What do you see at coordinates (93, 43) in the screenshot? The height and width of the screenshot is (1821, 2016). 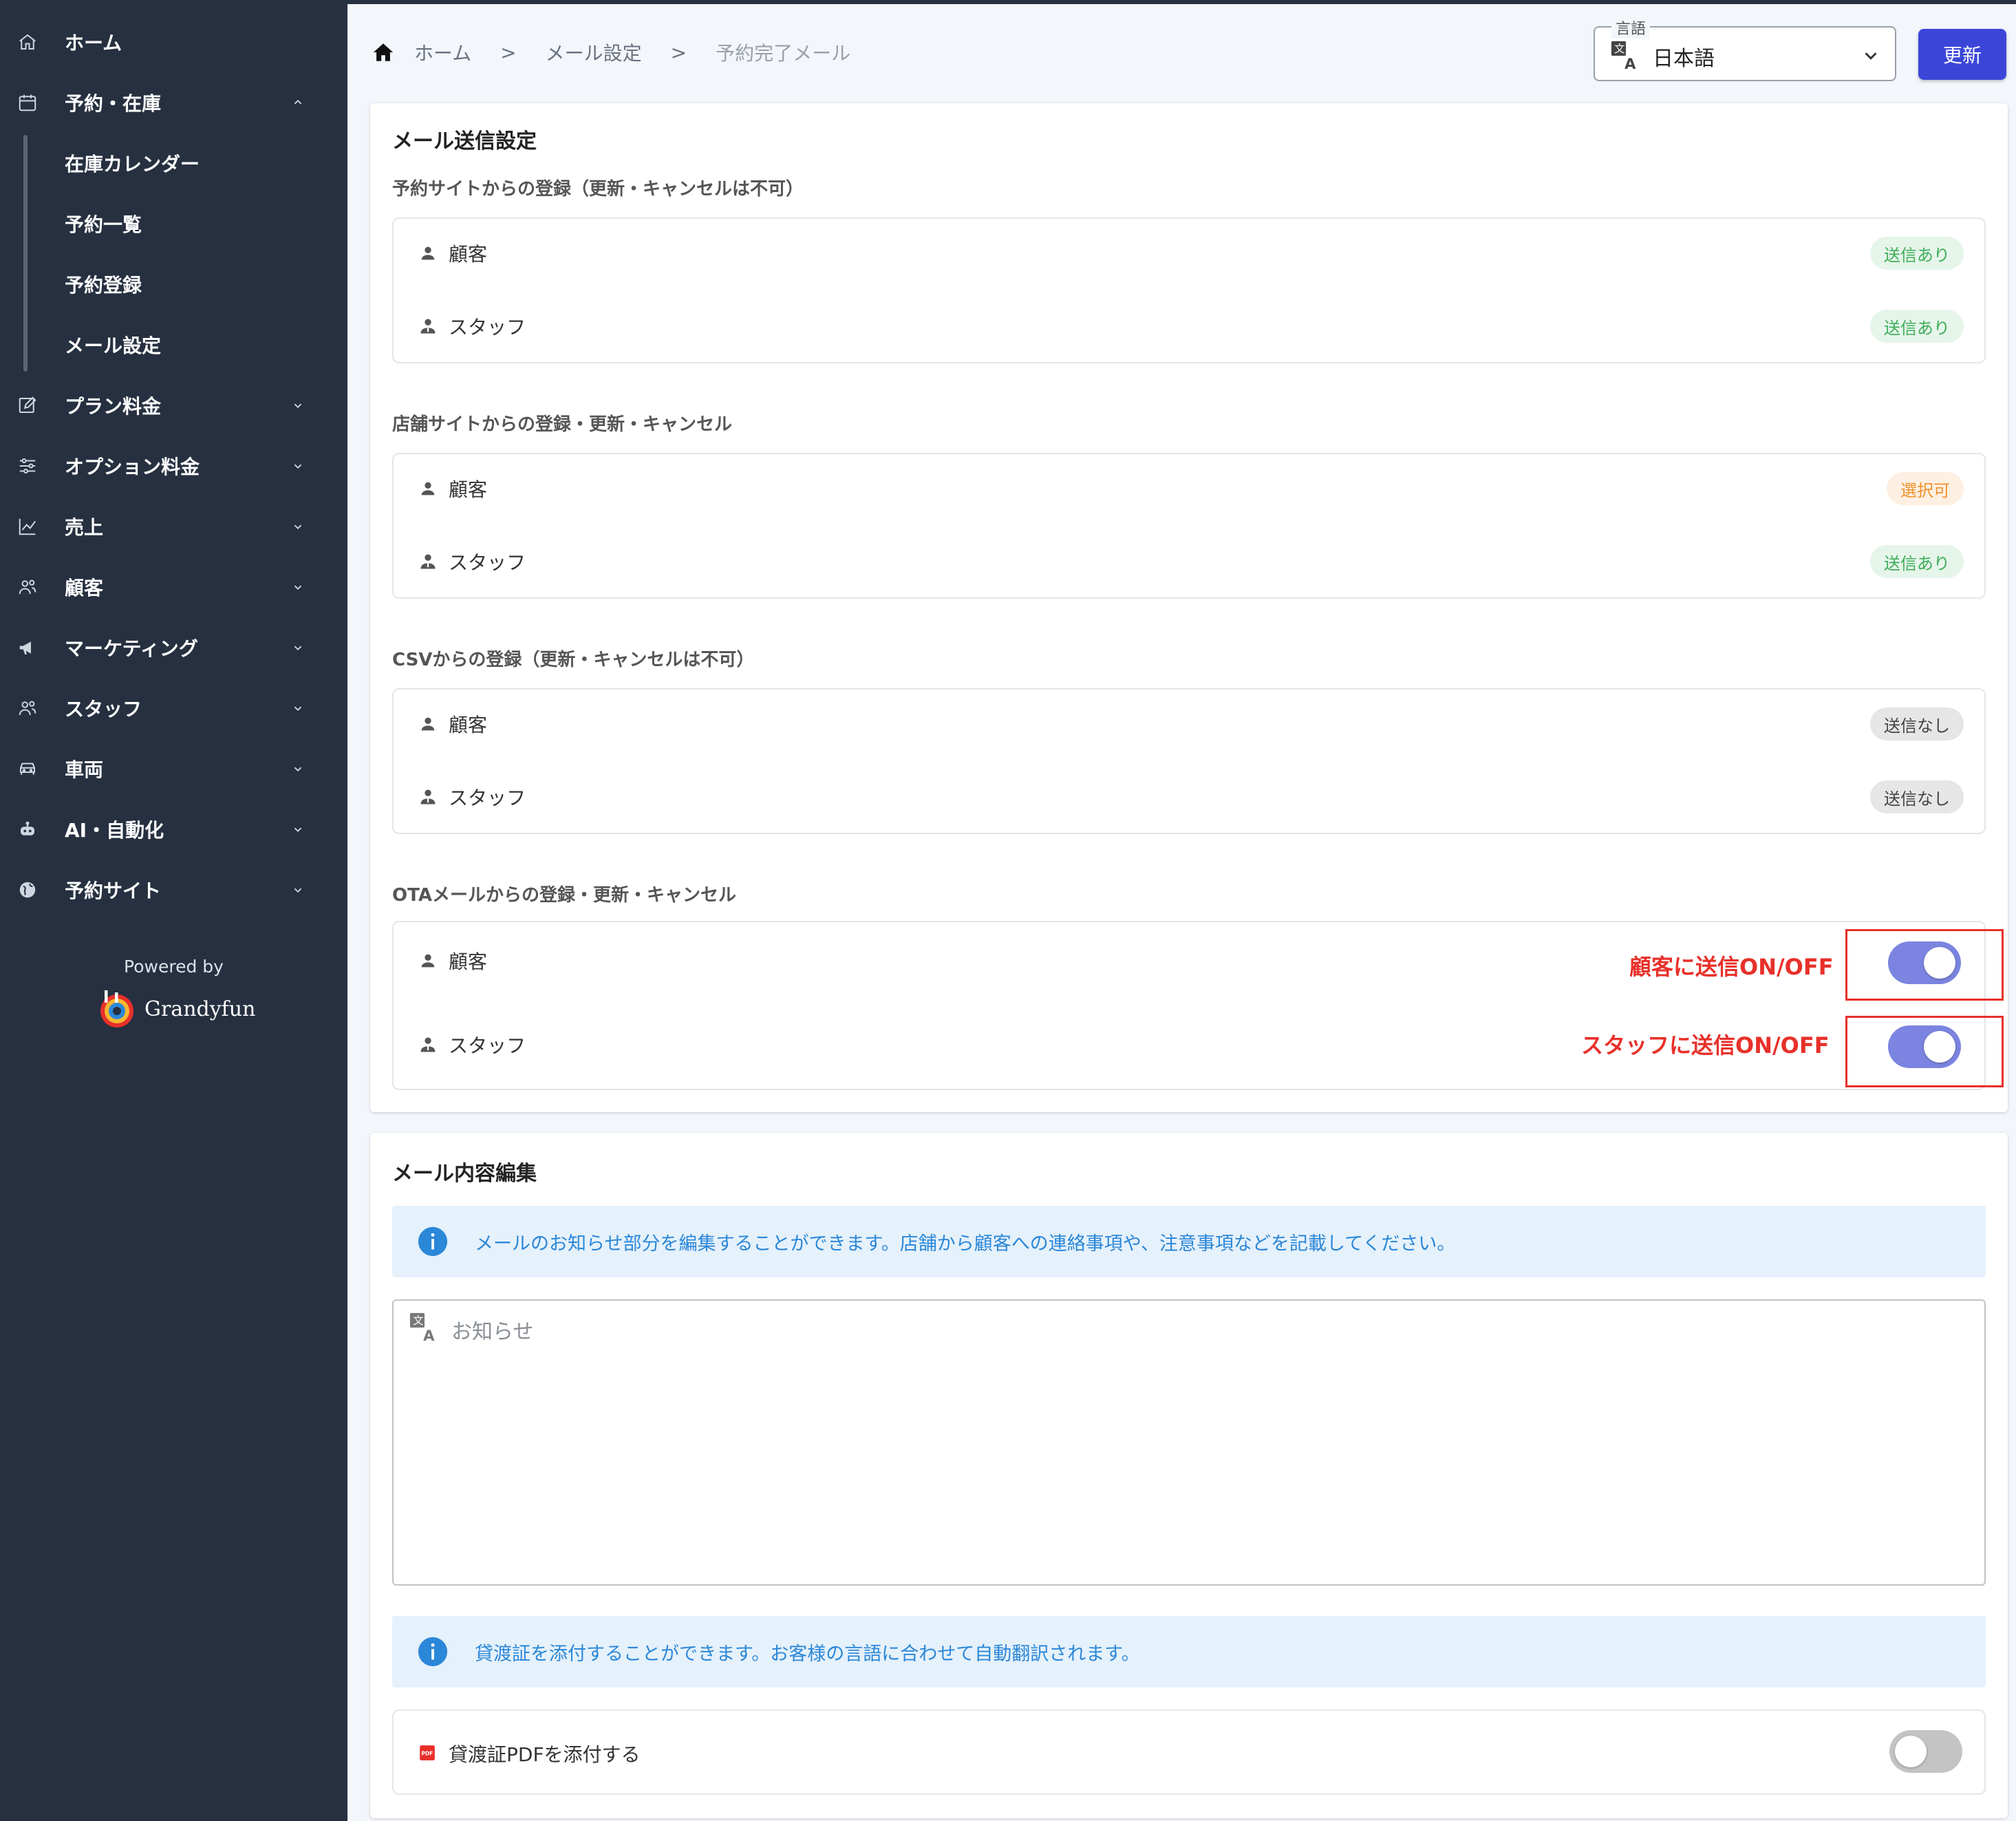 I see `sidebar-item-label: ホーム` at bounding box center [93, 43].